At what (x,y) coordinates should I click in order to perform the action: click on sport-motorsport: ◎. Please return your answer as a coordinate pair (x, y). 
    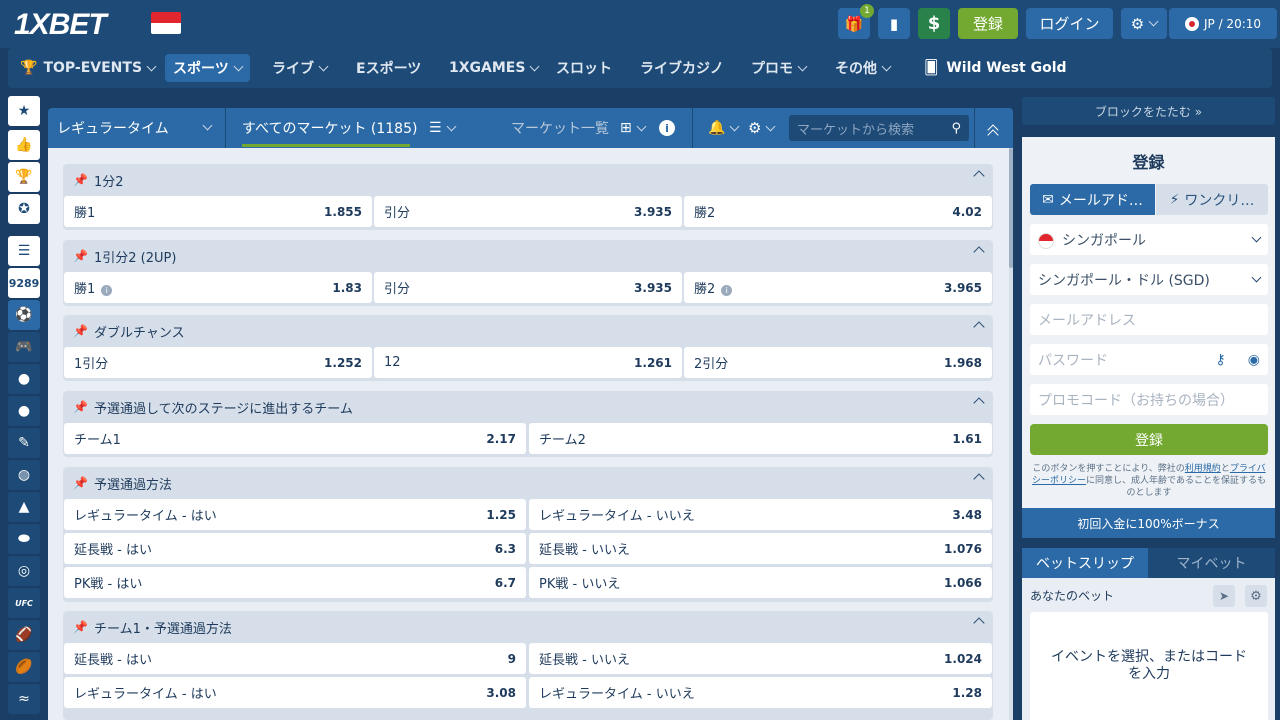
    Looking at the image, I should click on (24, 571).